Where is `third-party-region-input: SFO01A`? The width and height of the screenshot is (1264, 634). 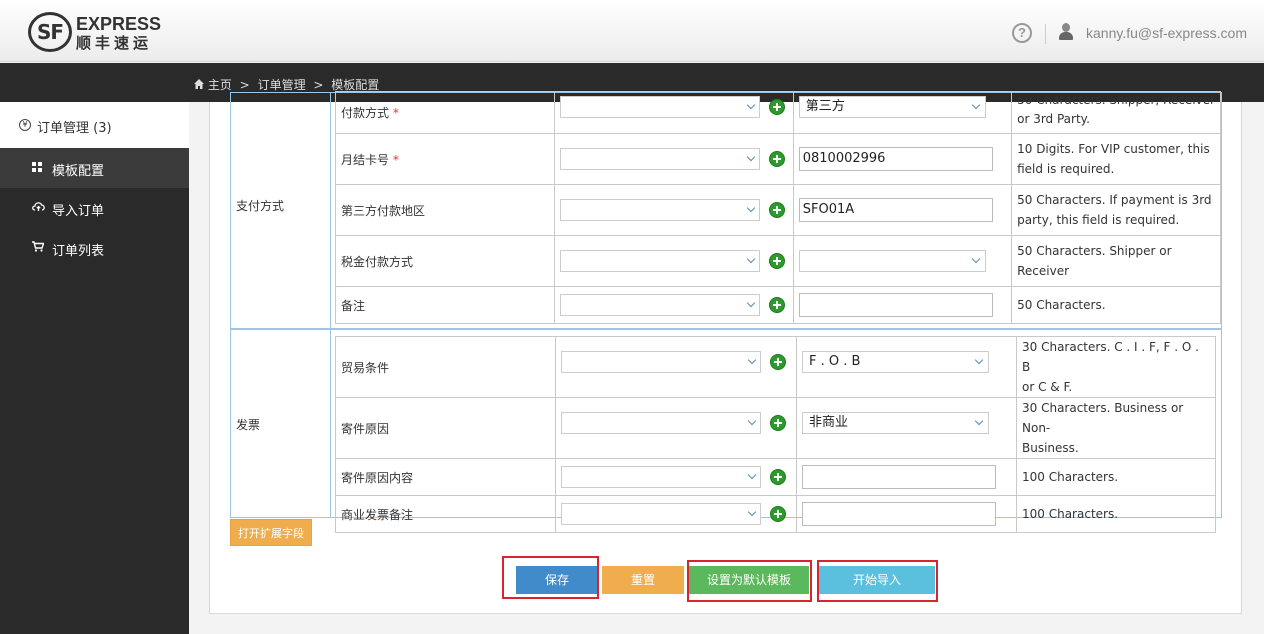 third-party-region-input: SFO01A is located at coordinates (895, 210).